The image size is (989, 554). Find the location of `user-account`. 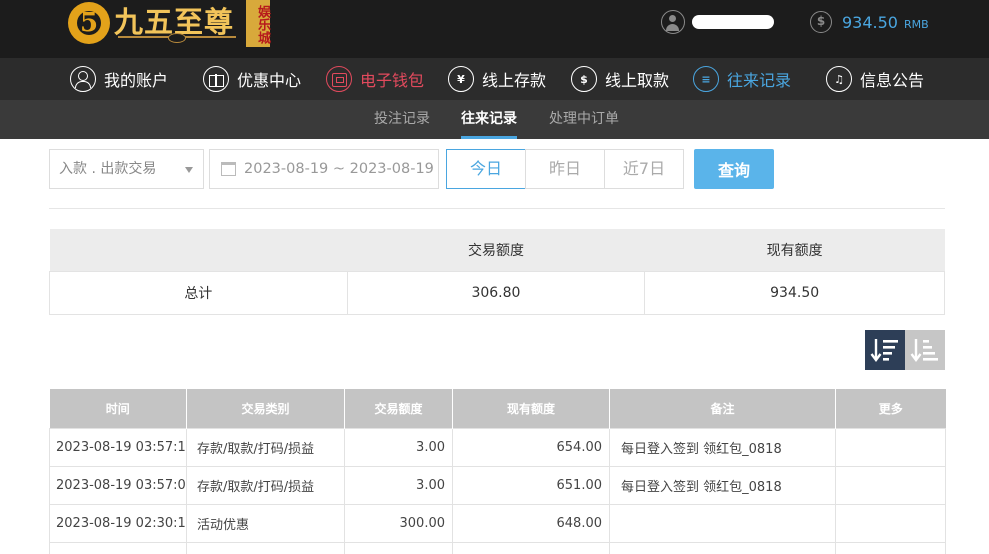

user-account is located at coordinates (717, 22).